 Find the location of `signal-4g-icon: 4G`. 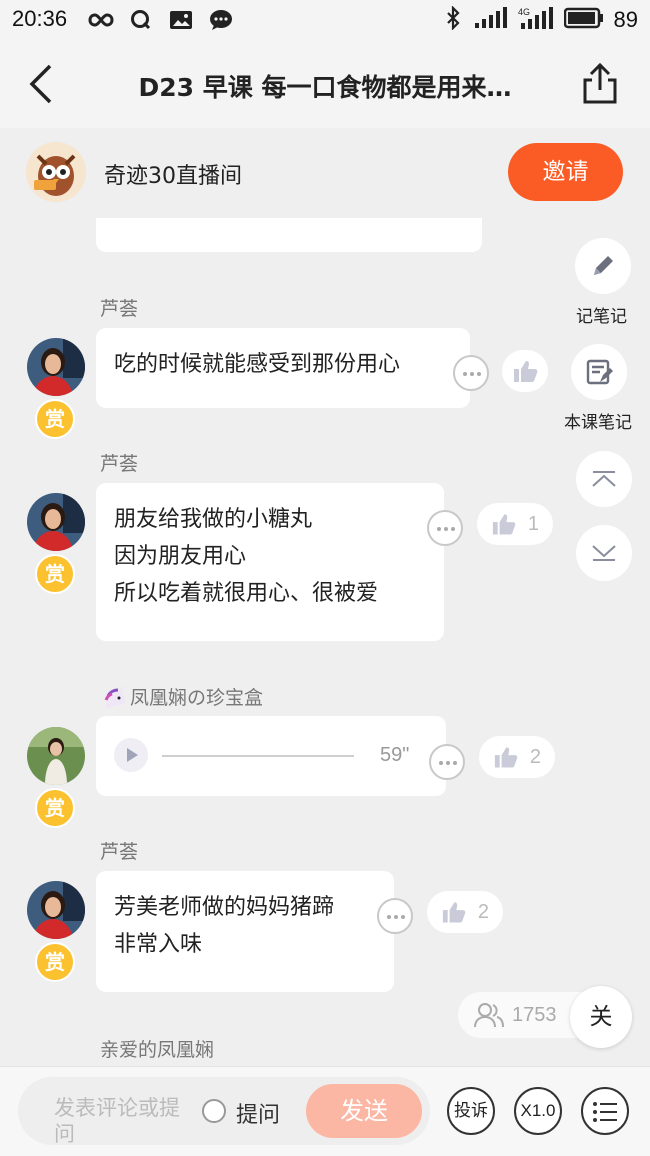

signal-4g-icon: 4G is located at coordinates (536, 20).